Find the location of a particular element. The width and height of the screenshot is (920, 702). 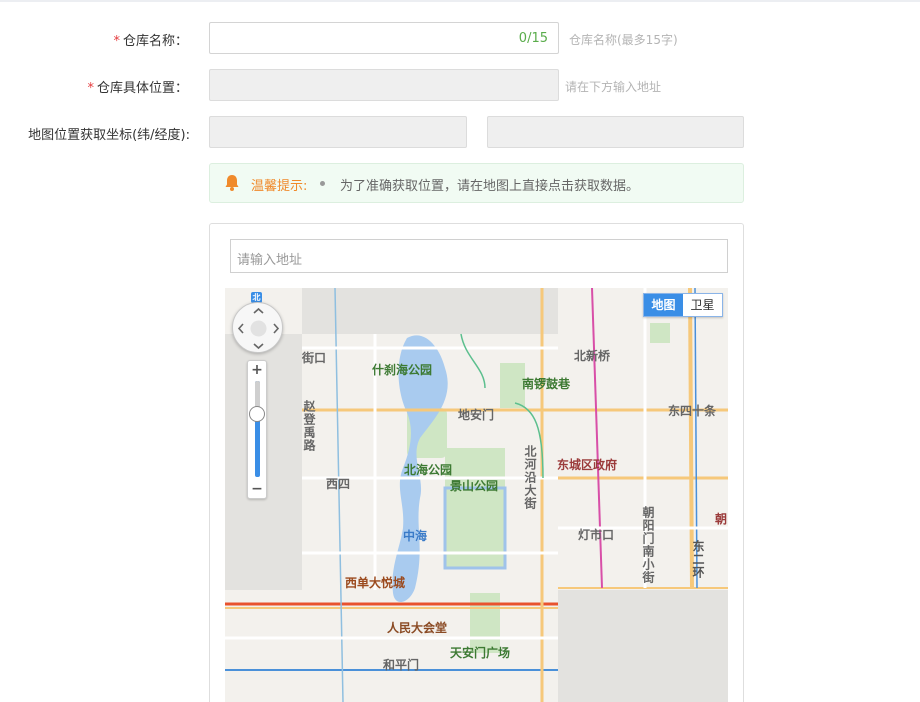

map-label: 朝阳门南小街 is located at coordinates (648, 545).